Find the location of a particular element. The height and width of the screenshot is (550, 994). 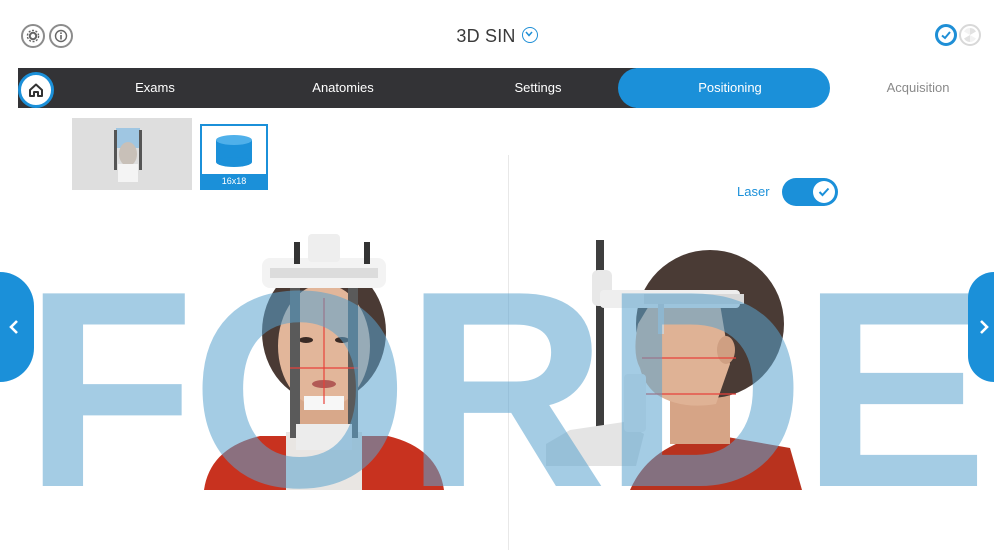

chevron-right-icon is located at coordinates (984, 327).